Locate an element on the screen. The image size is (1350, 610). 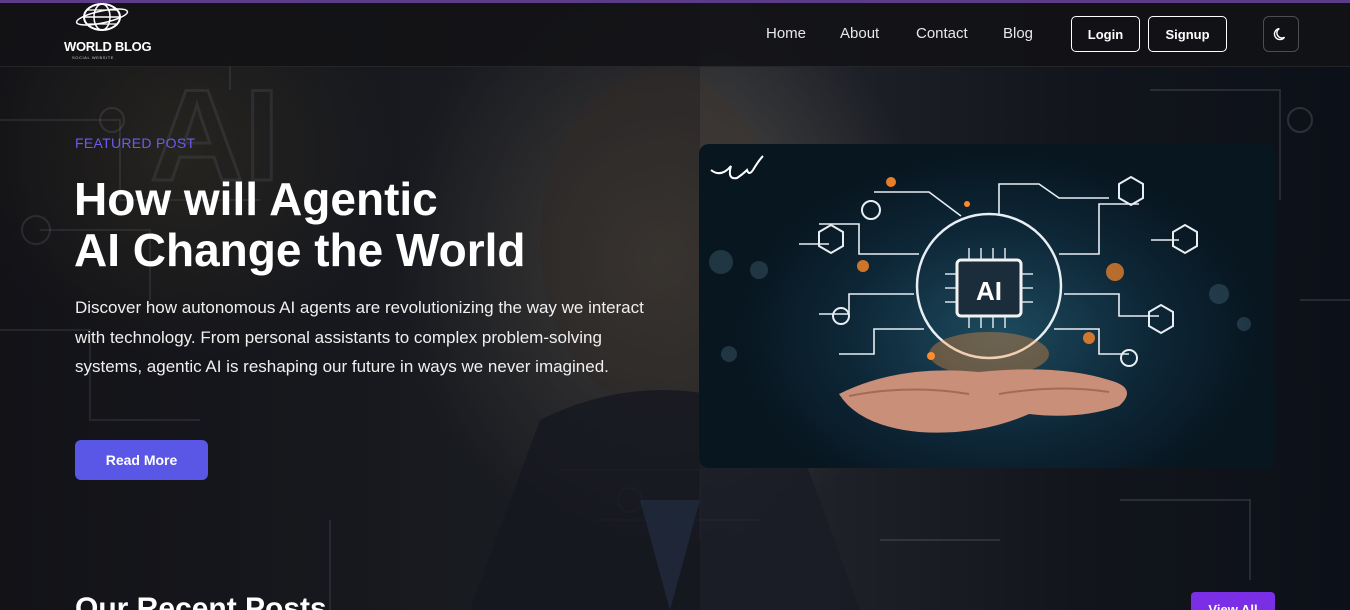
nav-link-blog: Blog is located at coordinates (1018, 33).